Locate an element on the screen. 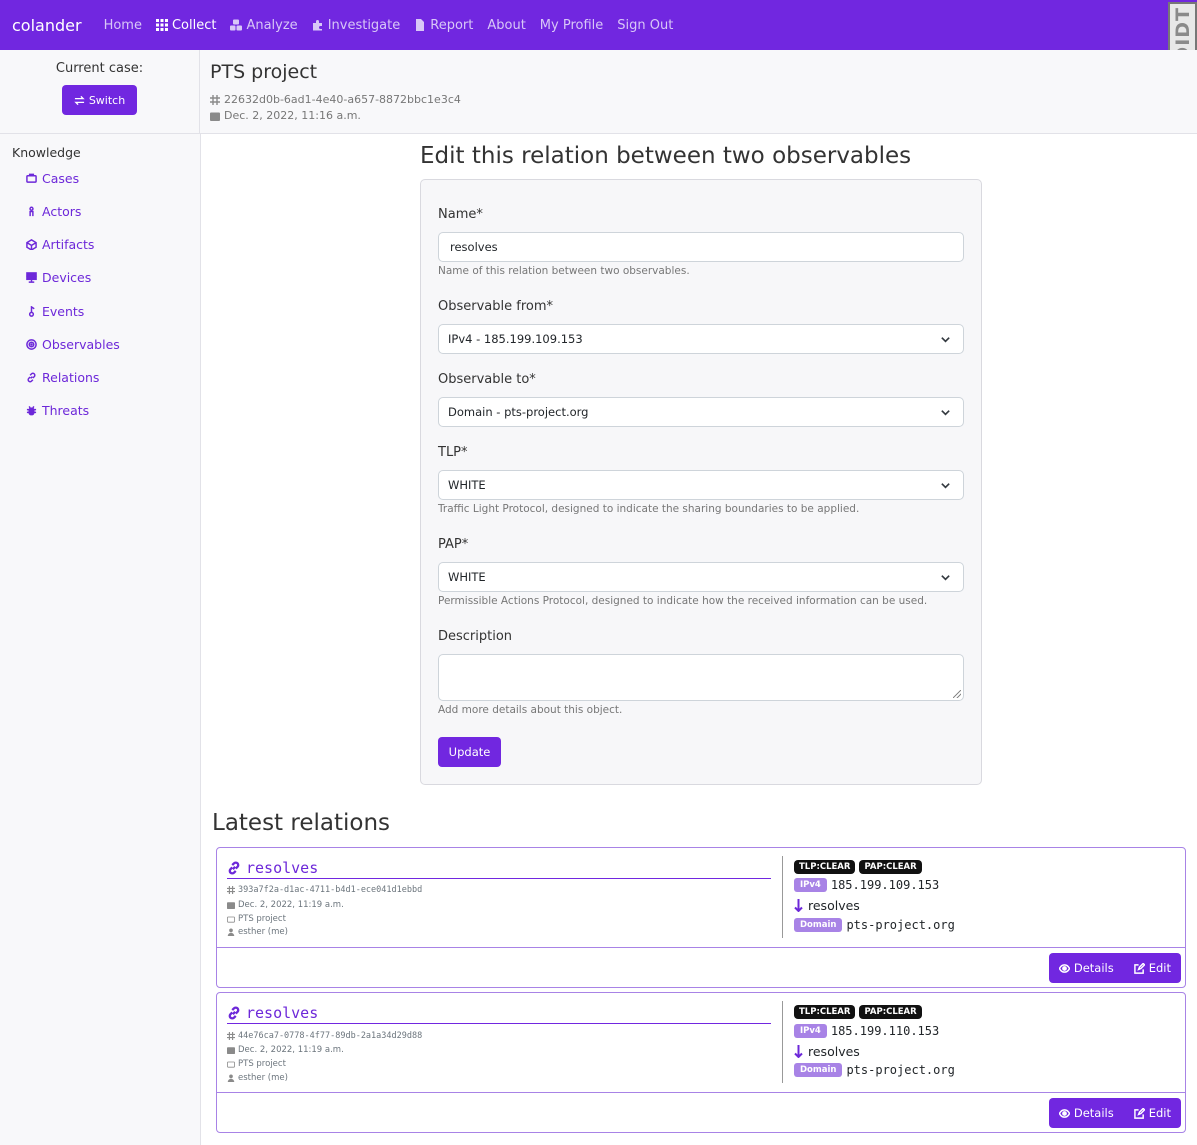  nav-collect: Collect is located at coordinates (186, 25).